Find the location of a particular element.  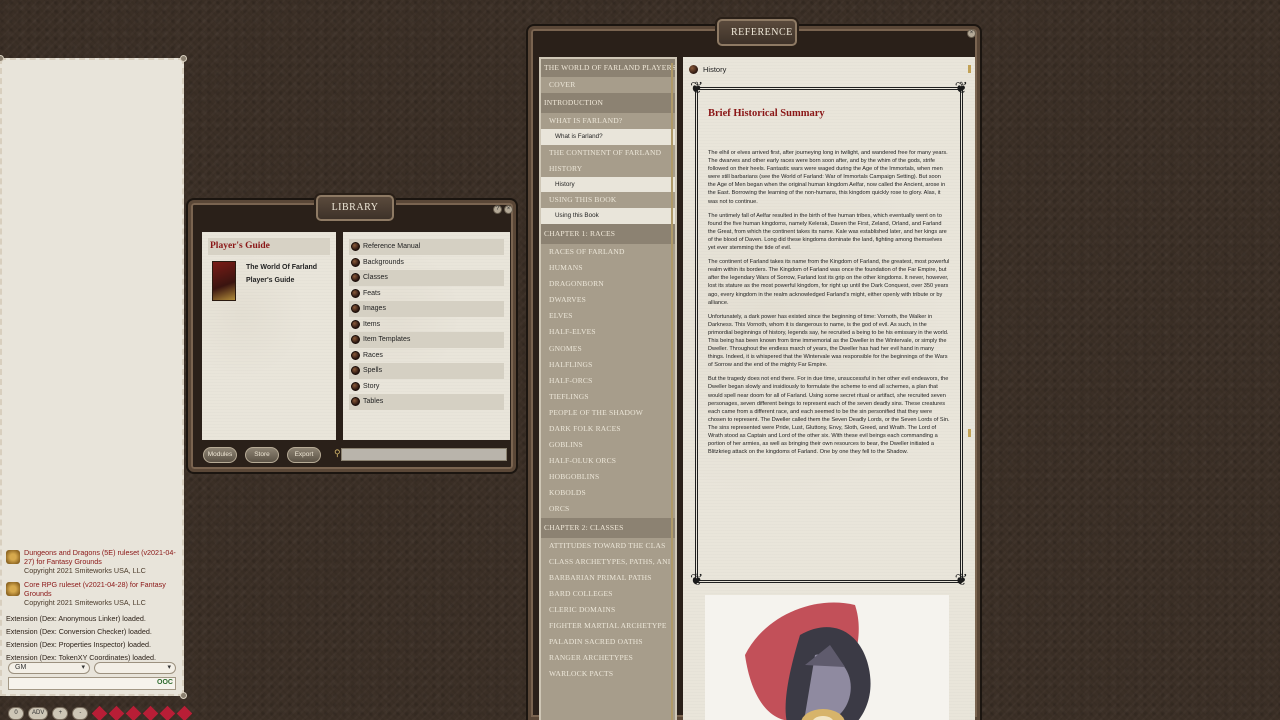

adv-button: ADV is located at coordinates (38, 713).